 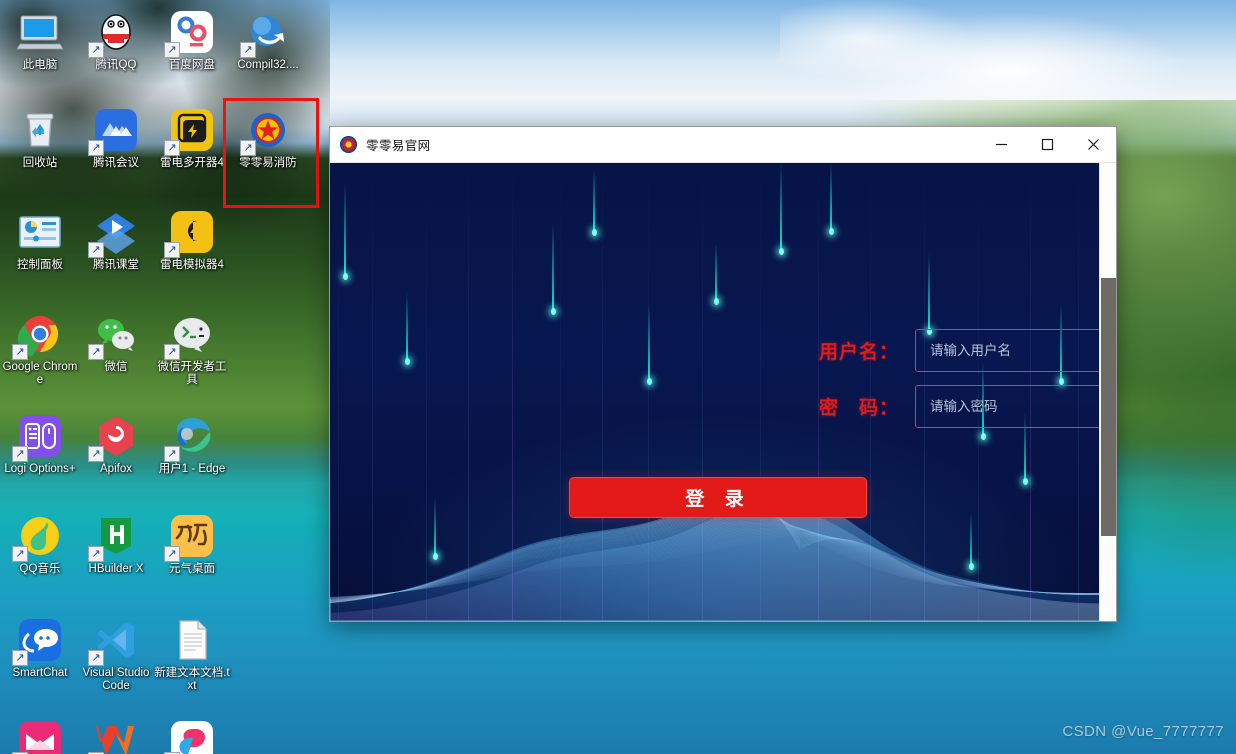 I want to click on desktop-icon-label: 控制面板, so click(x=40, y=265).